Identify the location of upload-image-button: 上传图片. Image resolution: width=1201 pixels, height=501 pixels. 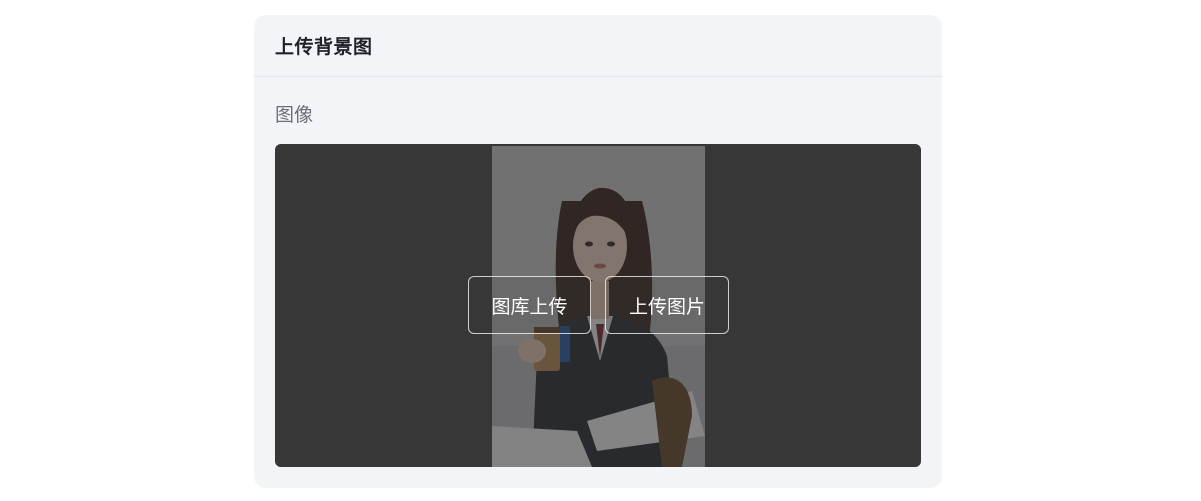
(667, 305).